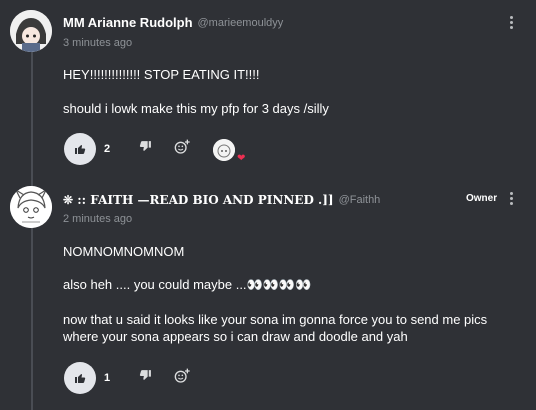  What do you see at coordinates (241, 158) in the screenshot?
I see `heart-icon: ❤` at bounding box center [241, 158].